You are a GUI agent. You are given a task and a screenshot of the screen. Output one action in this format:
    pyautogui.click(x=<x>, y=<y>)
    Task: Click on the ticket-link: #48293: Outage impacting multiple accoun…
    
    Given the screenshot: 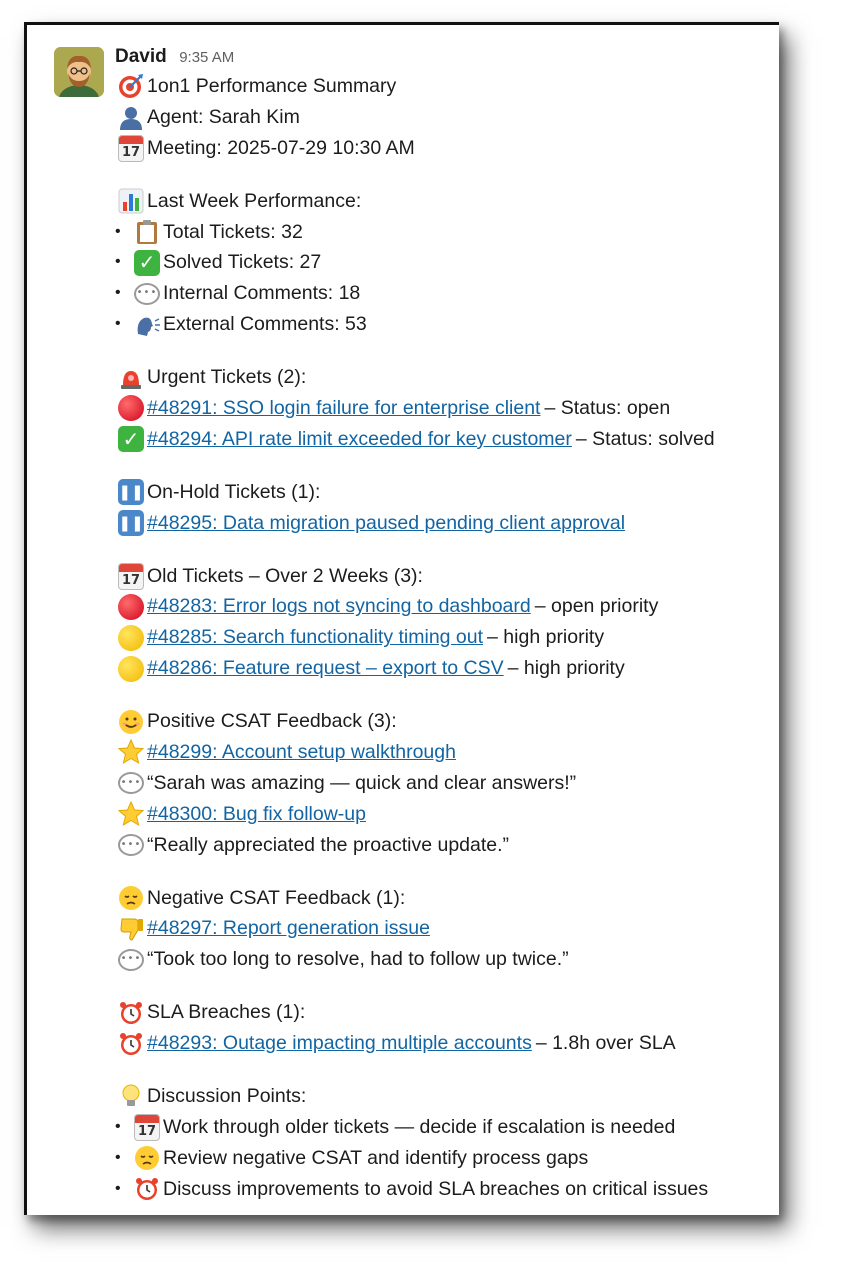 What is the action you would take?
    pyautogui.click(x=339, y=1043)
    